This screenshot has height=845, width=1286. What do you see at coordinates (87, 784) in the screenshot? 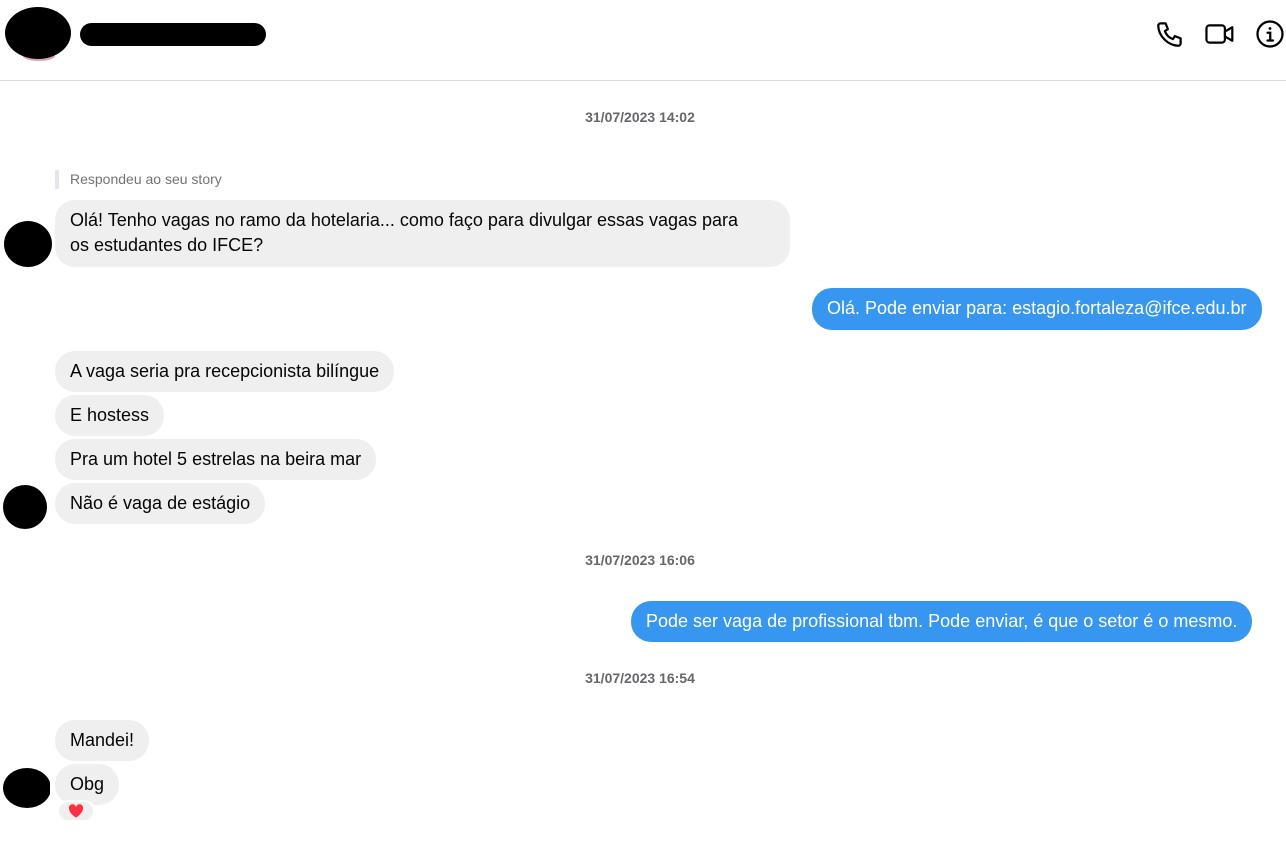
I see `incoming-message: Obg` at bounding box center [87, 784].